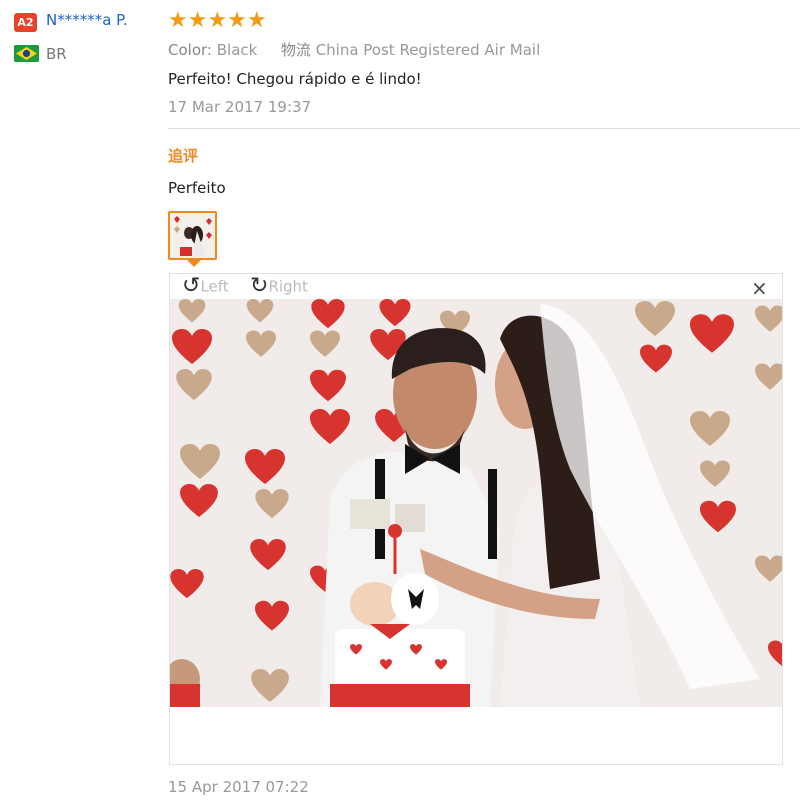 The height and width of the screenshot is (800, 800). Describe the element at coordinates (87, 20) in the screenshot. I see `buyer-name: N******a P.` at that location.